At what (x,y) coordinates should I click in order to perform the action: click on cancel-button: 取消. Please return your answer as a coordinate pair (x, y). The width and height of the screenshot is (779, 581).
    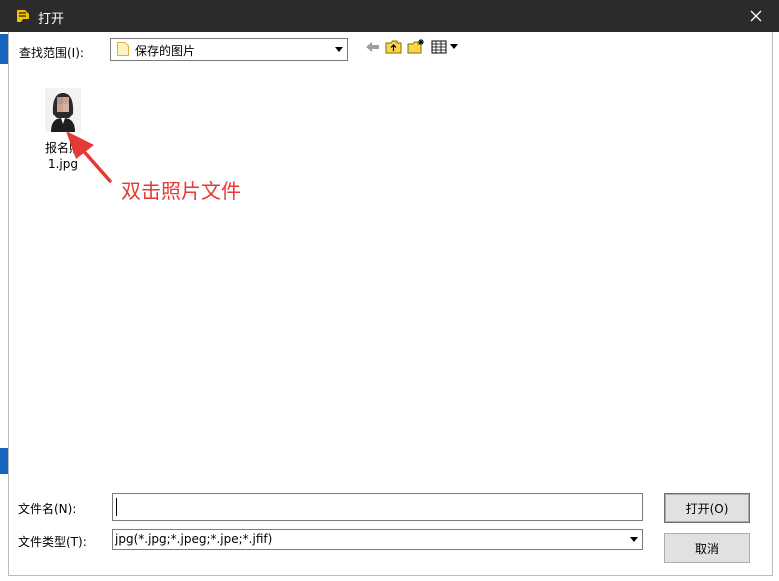
    Looking at the image, I should click on (707, 548).